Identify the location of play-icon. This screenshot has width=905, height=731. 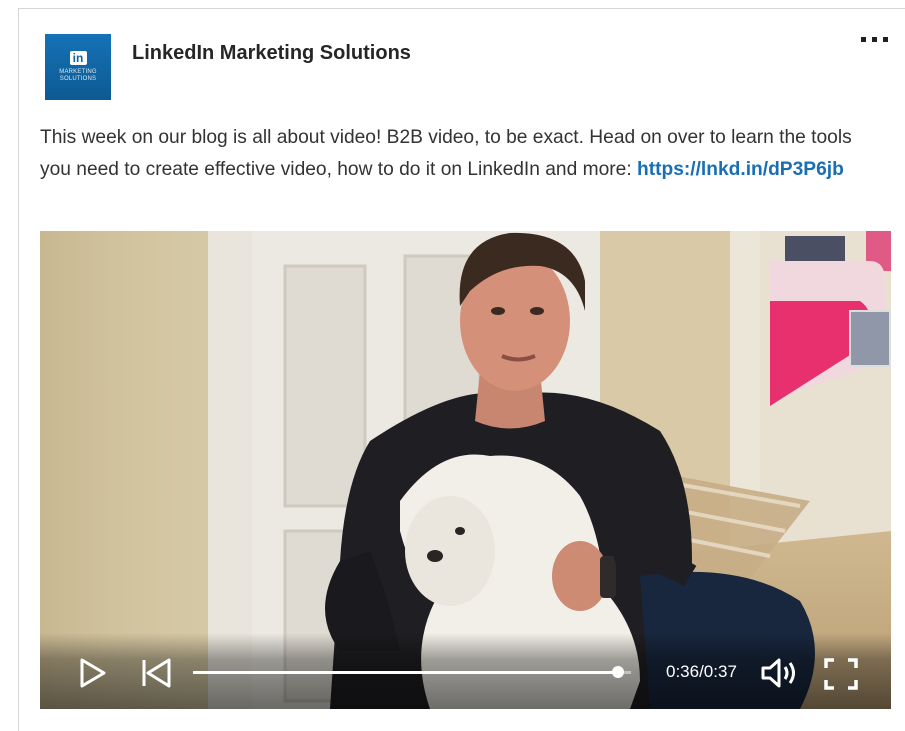
(93, 673).